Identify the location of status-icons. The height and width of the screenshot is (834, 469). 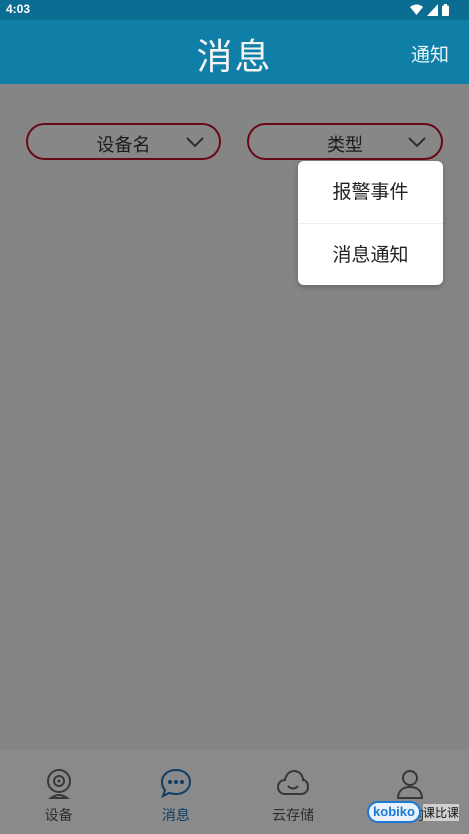
(429, 10).